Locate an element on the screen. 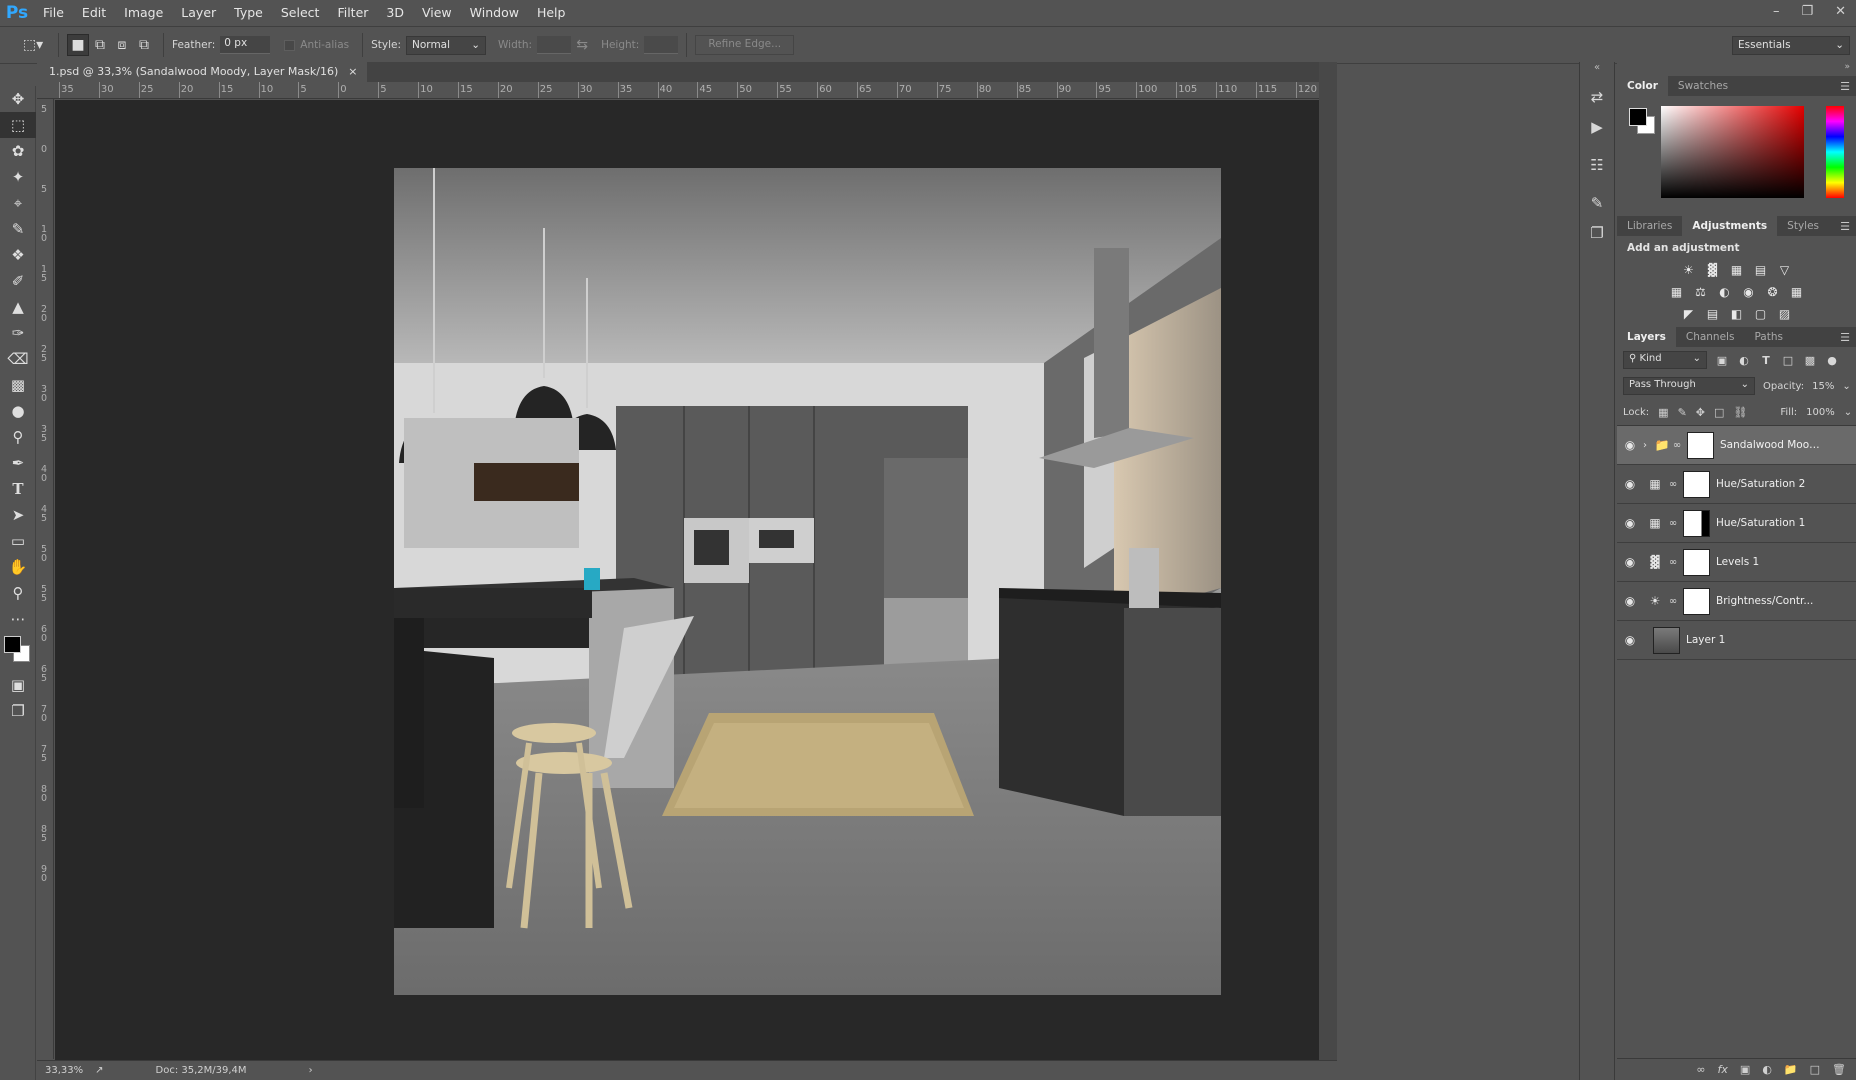 The height and width of the screenshot is (1080, 1856). lock-image-icon: ✎ is located at coordinates (1682, 412).